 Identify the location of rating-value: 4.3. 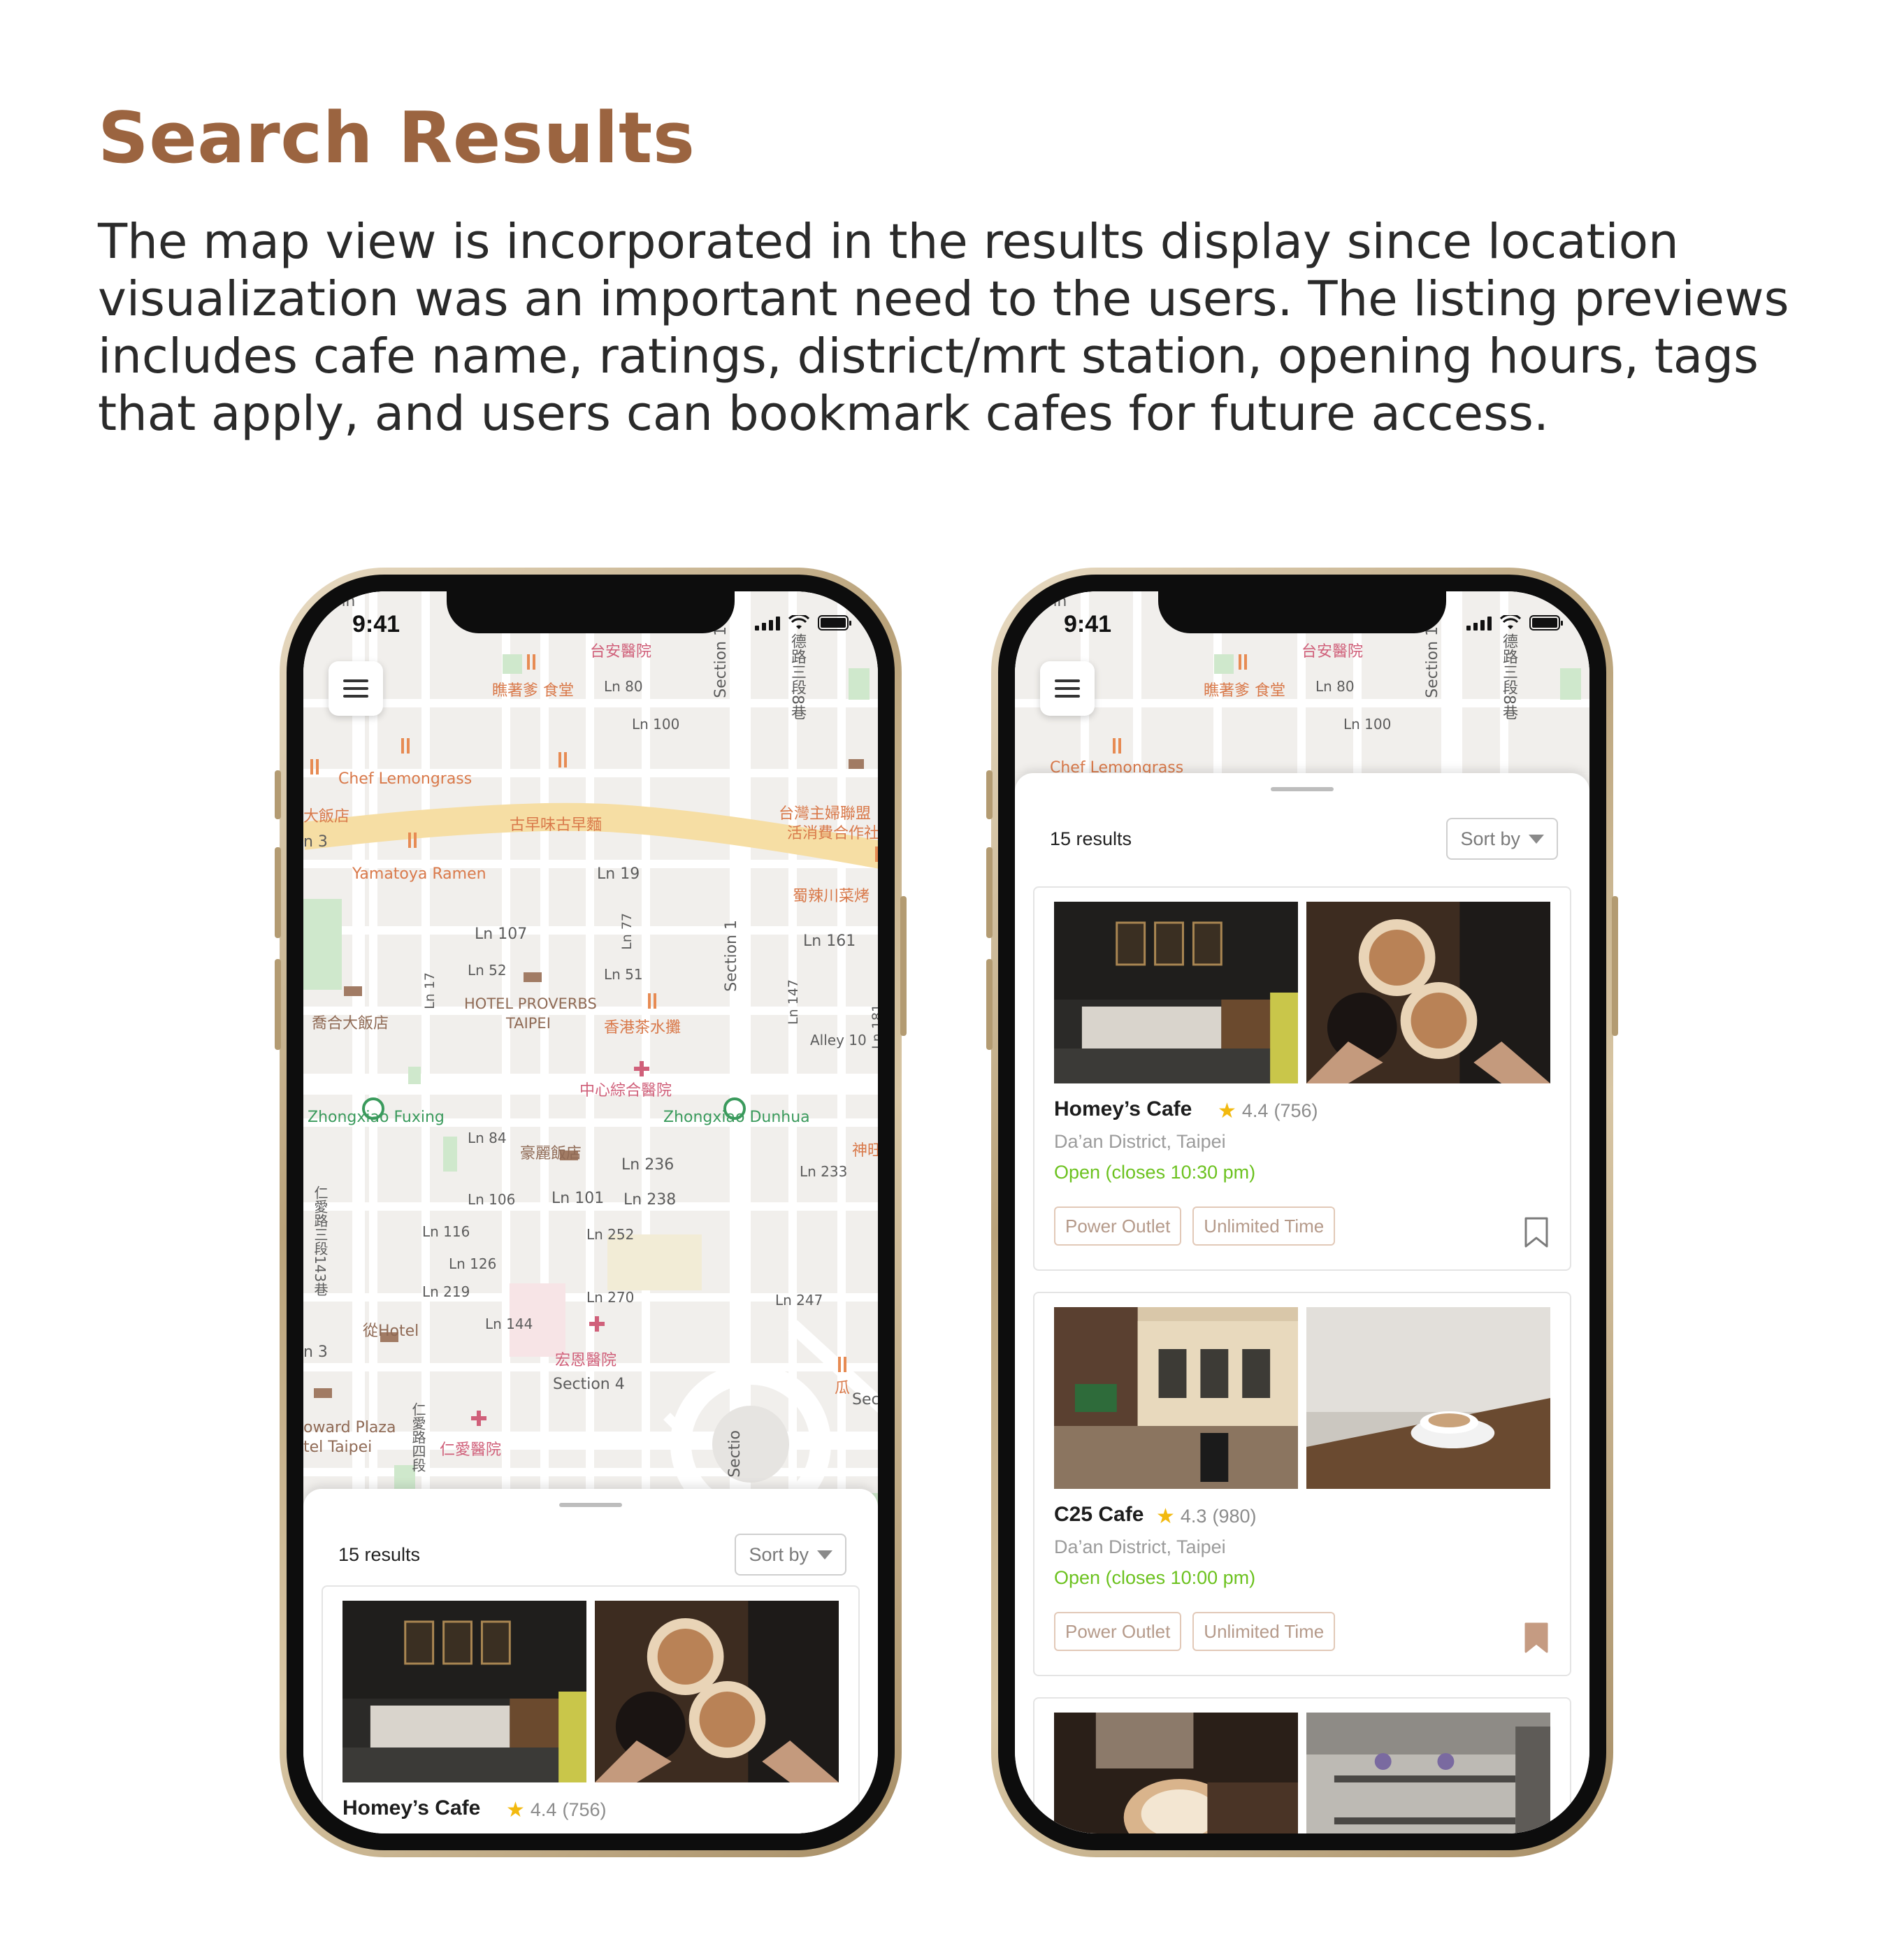
(1193, 1516).